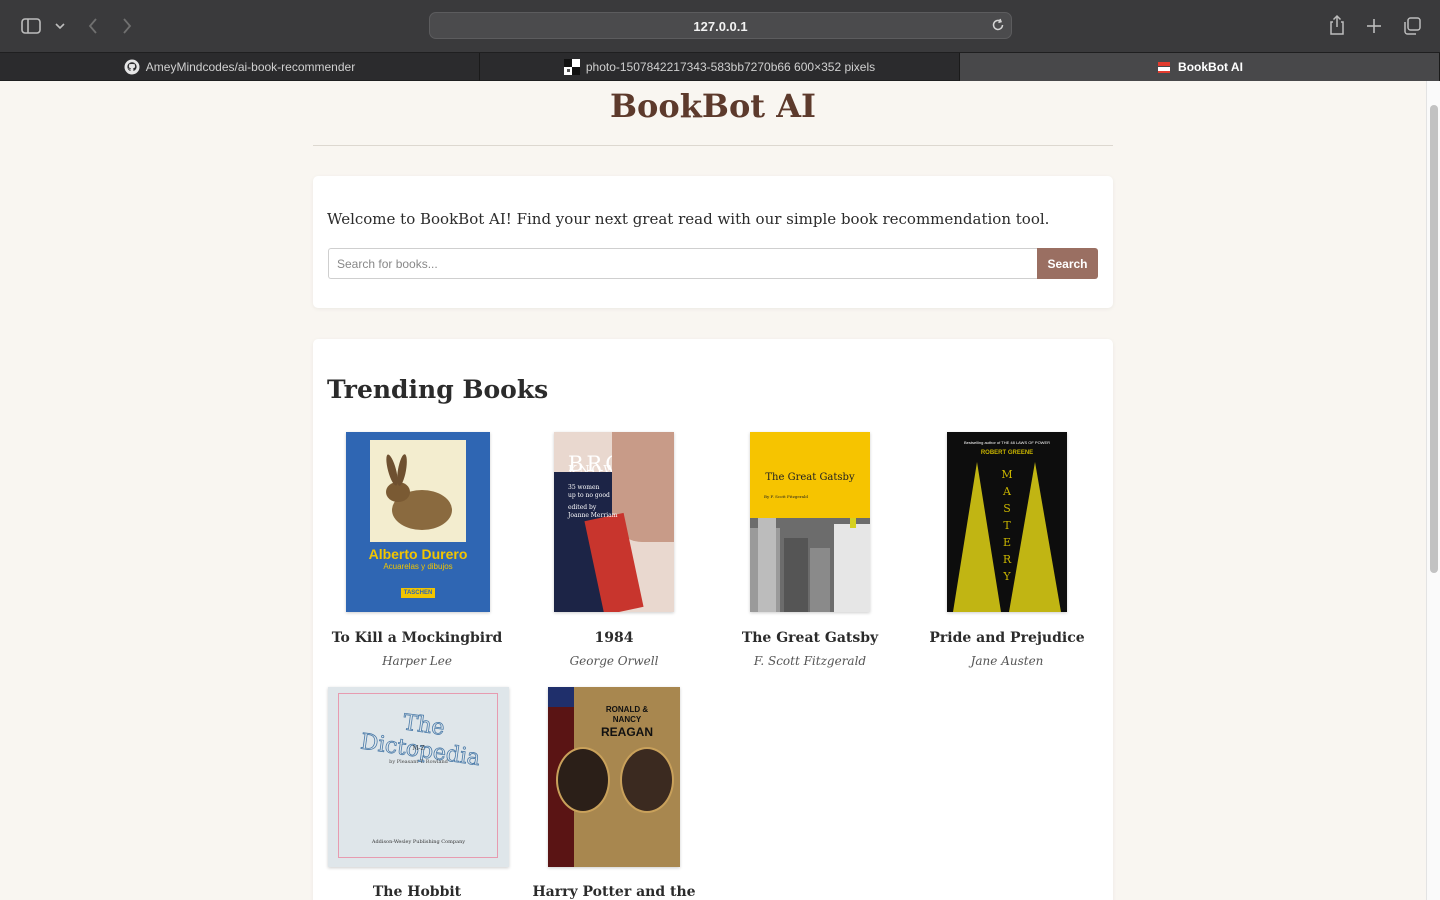 The width and height of the screenshot is (1440, 900). I want to click on book-title: Harry Potter and the, so click(614, 892).